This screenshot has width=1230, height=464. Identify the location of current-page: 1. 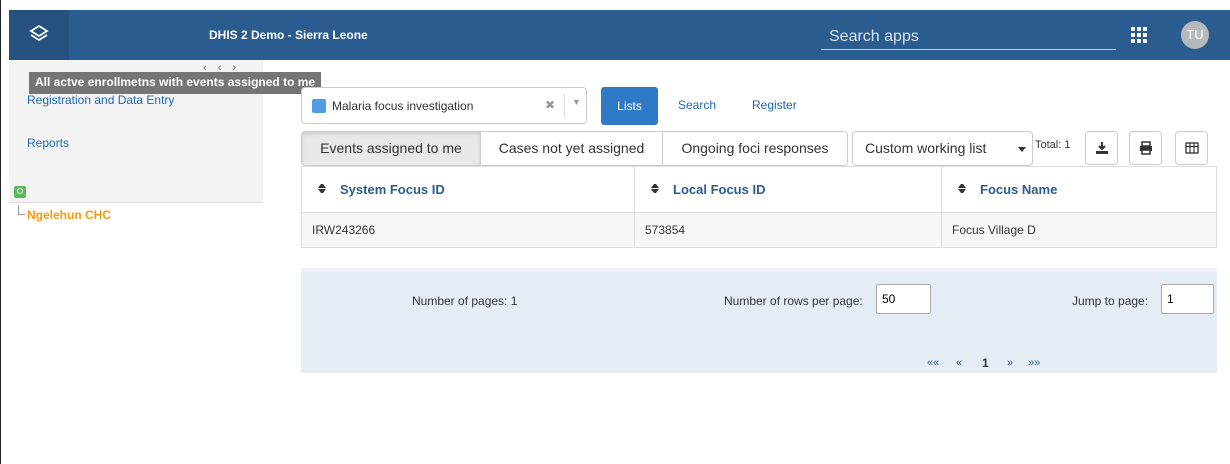
(985, 363).